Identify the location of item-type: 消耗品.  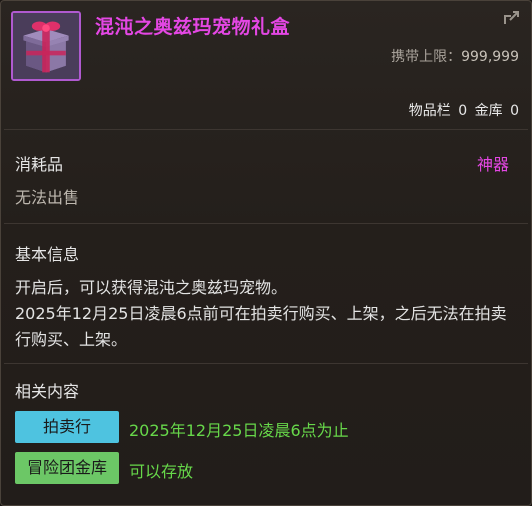
(39, 164).